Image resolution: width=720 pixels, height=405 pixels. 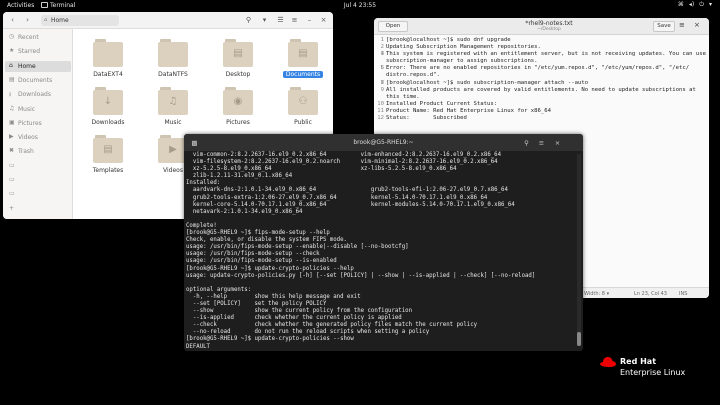 What do you see at coordinates (239, 176) in the screenshot?
I see `terminal-line: zlib-1.2.11-31.el9_0.1.x86_64` at bounding box center [239, 176].